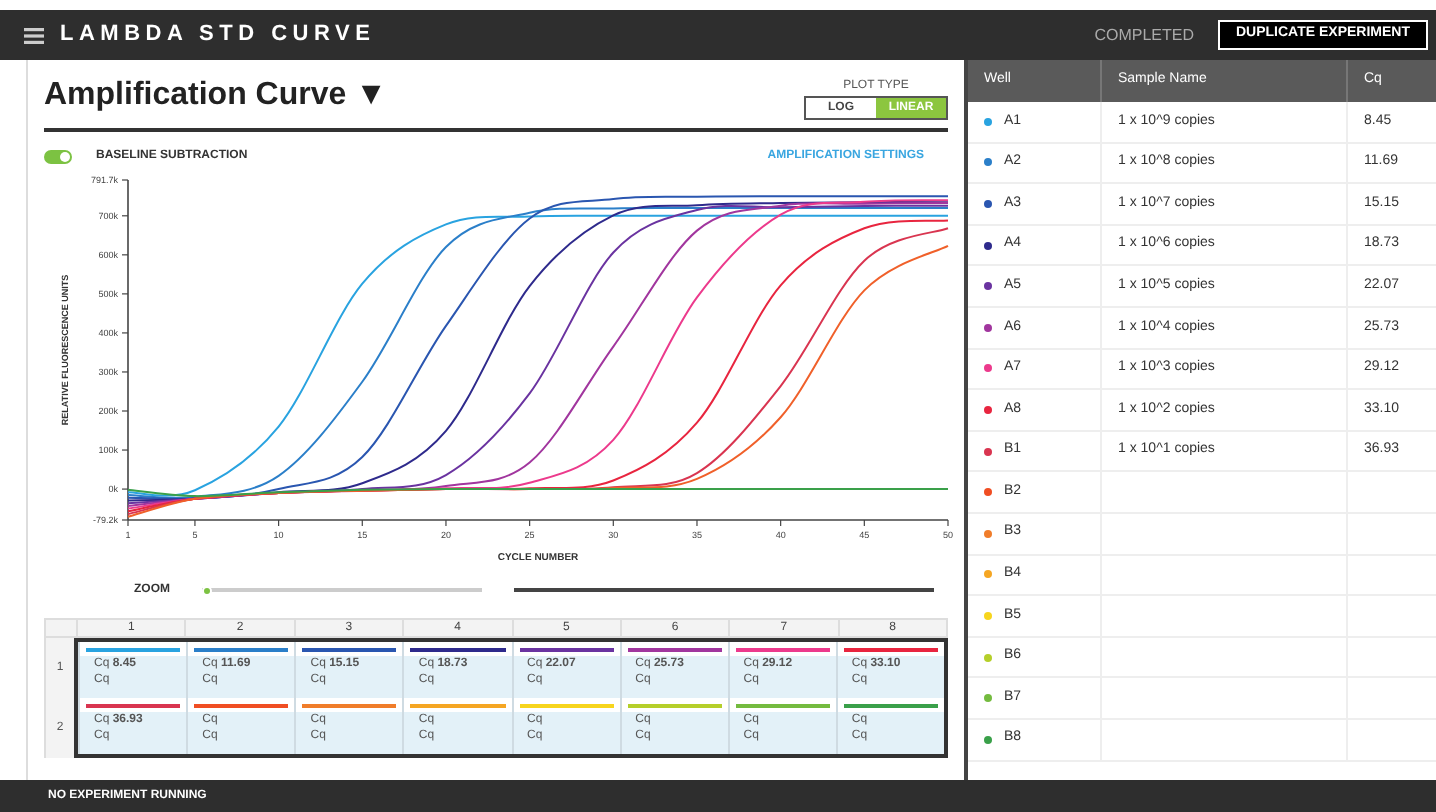 This screenshot has width=1436, height=812. Describe the element at coordinates (342, 590) in the screenshot. I see `zoom-slider` at that location.